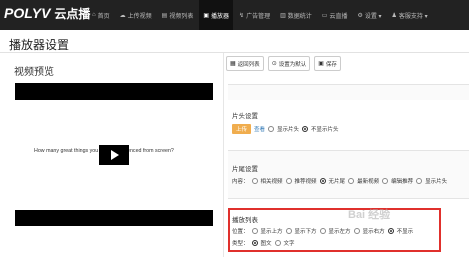 The image size is (469, 258). What do you see at coordinates (283, 15) in the screenshot?
I see `chart-icon: ▥` at bounding box center [283, 15].